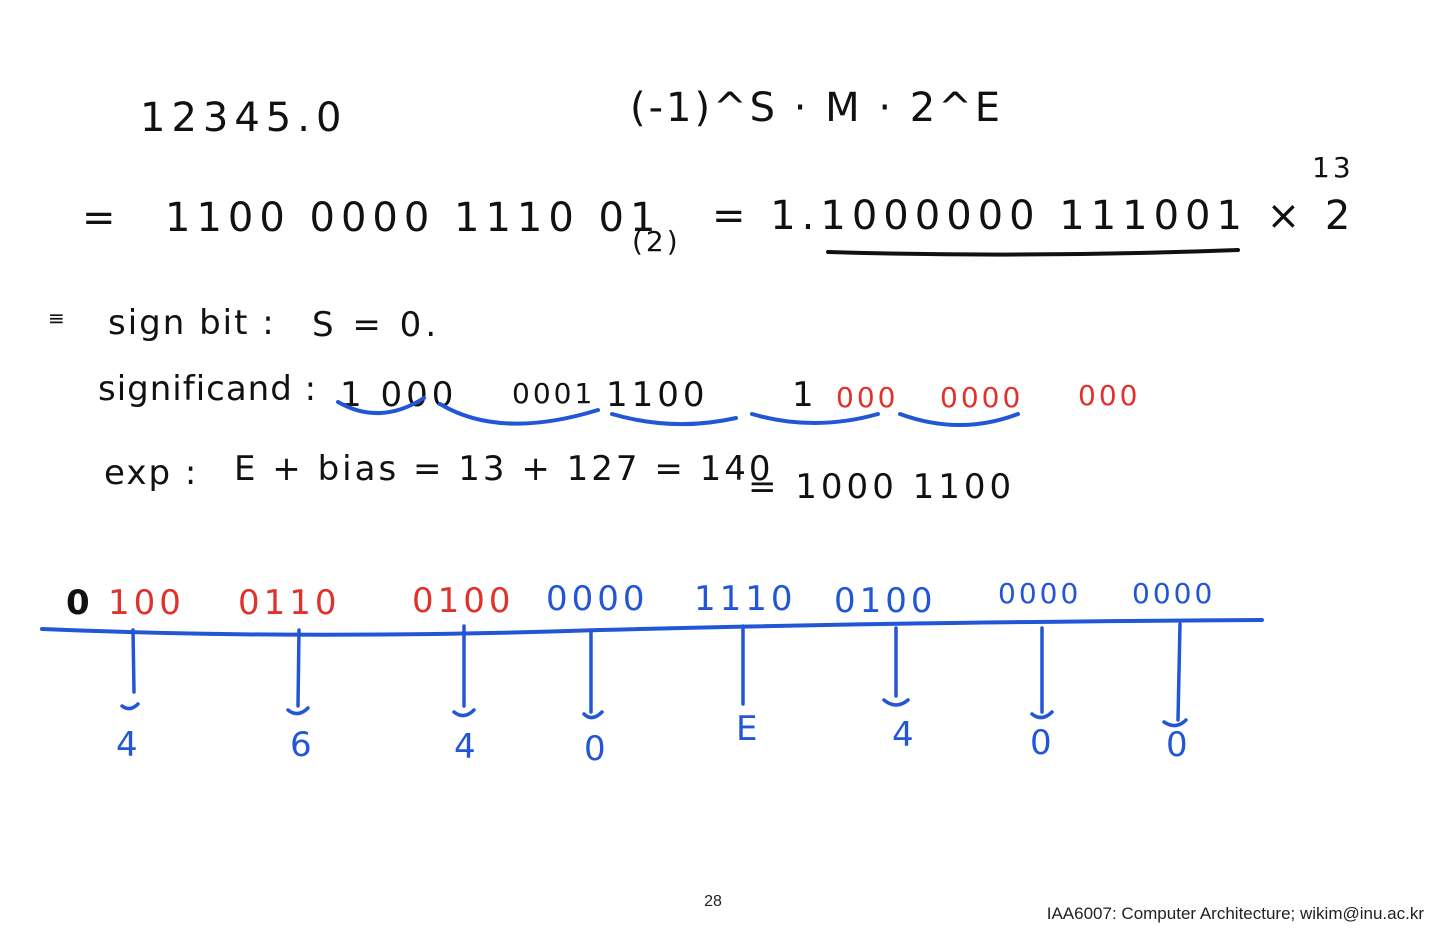 This screenshot has width=1440, height=934. Describe the element at coordinates (1033, 252) in the screenshot. I see `mantissa-underline` at that location.